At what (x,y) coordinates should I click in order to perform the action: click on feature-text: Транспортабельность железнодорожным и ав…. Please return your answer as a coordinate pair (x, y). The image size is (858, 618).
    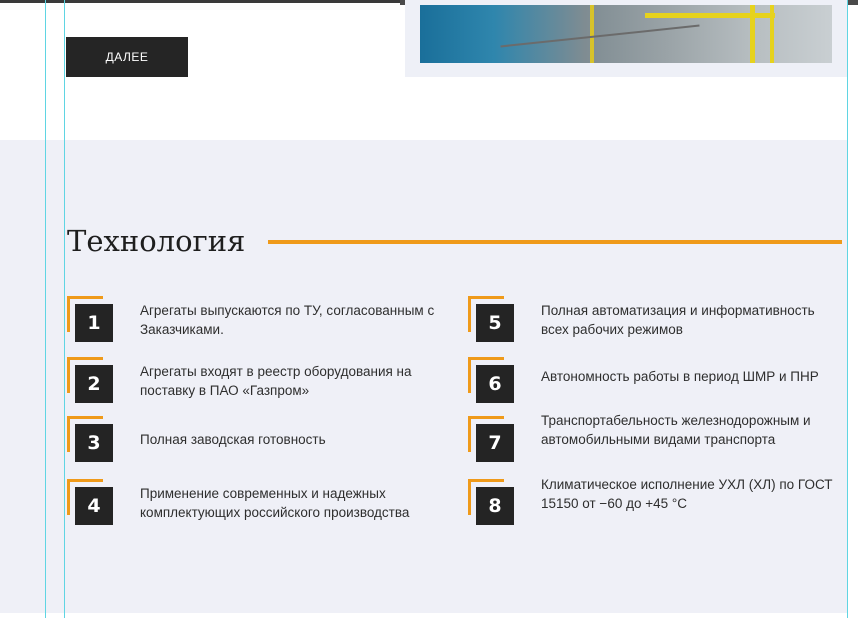
    Looking at the image, I should click on (676, 430).